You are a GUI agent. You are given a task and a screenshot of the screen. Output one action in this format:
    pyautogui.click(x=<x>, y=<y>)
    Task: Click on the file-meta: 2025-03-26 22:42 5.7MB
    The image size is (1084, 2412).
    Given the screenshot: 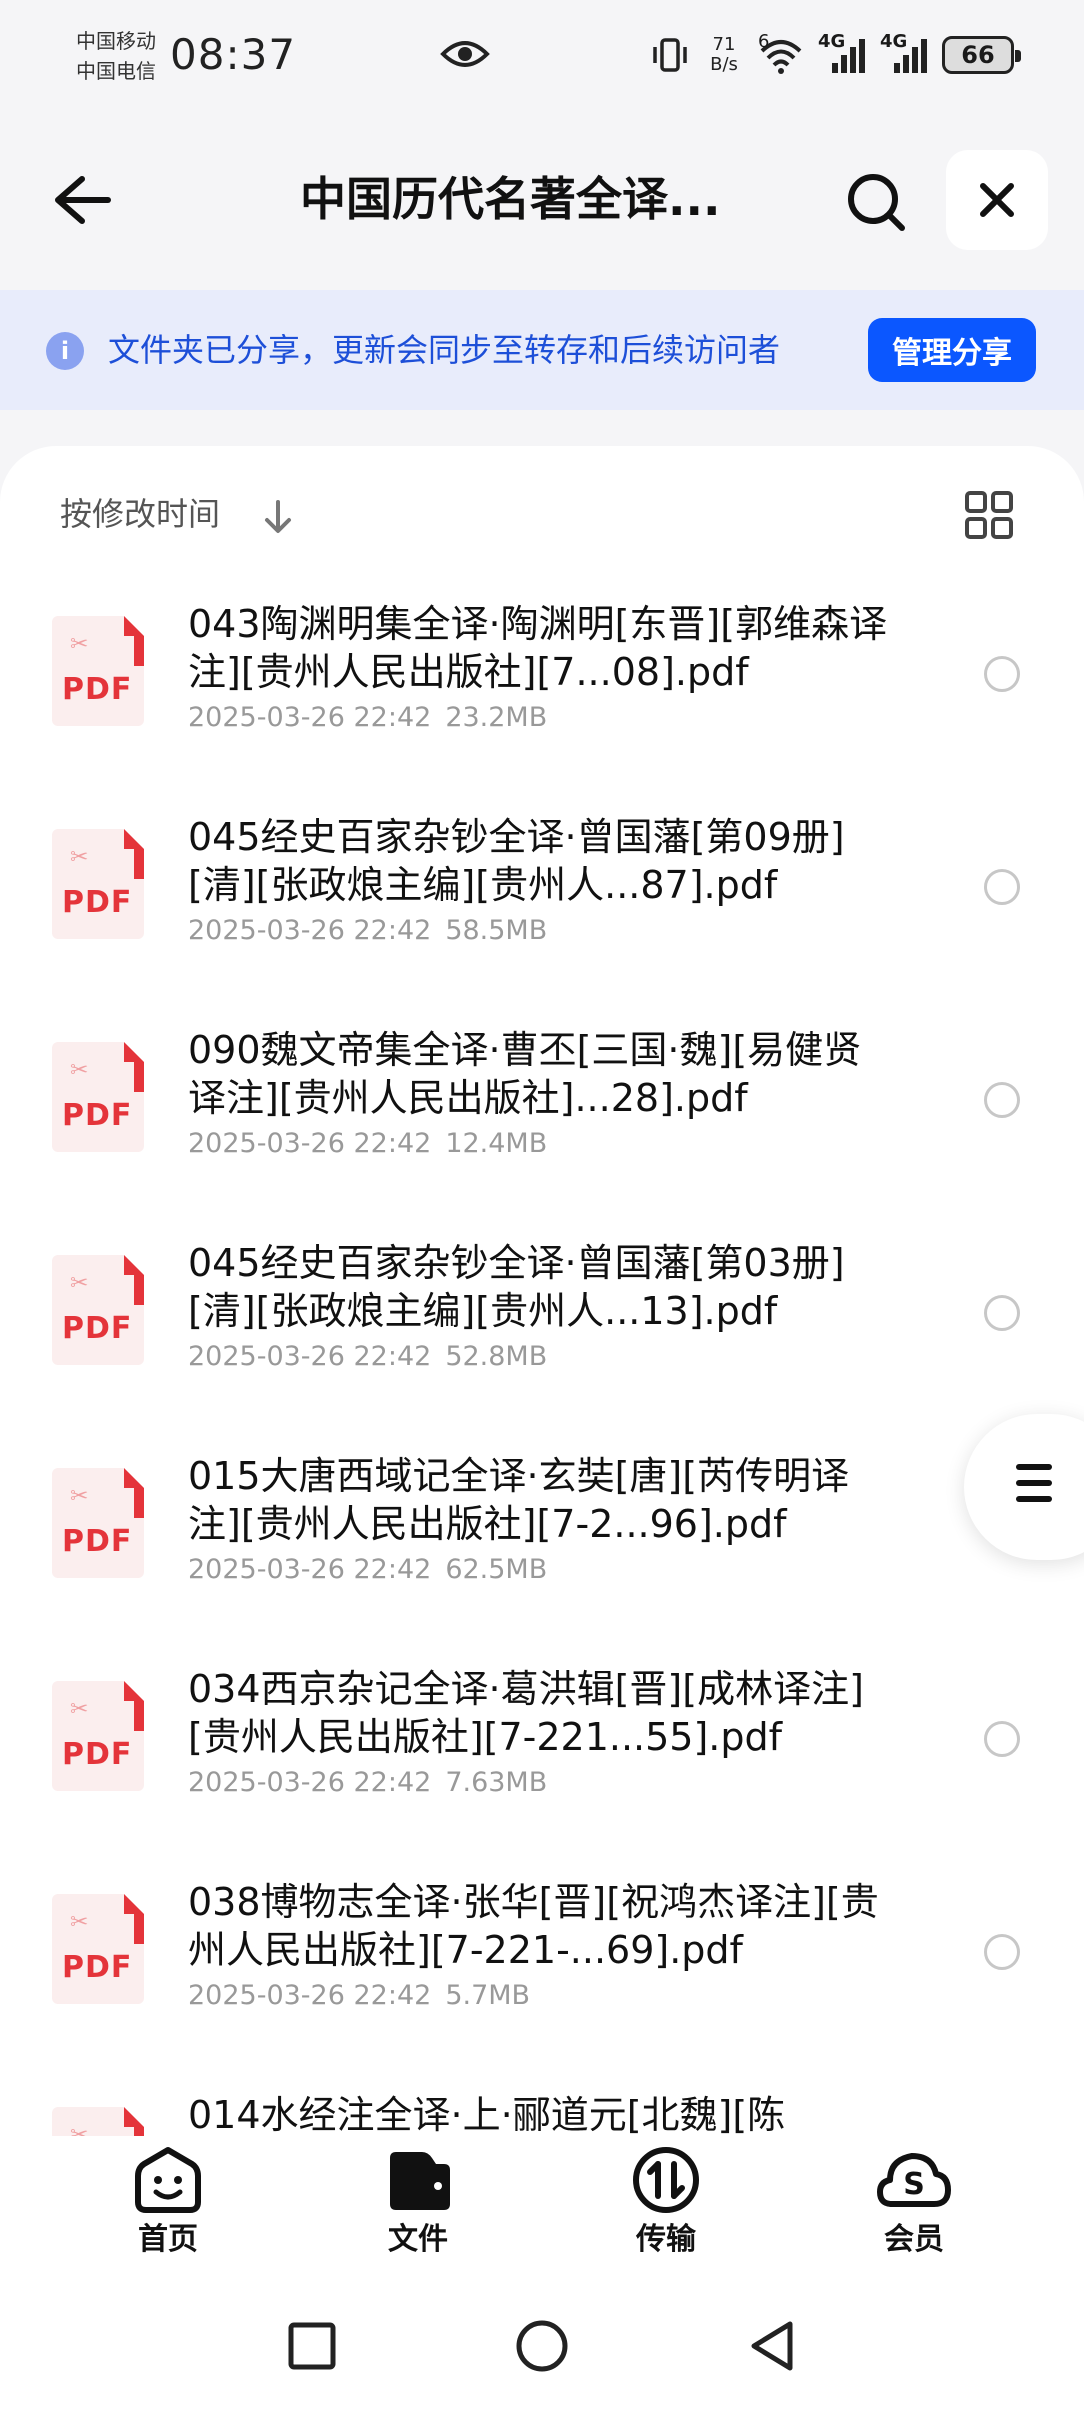 What is the action you would take?
    pyautogui.click(x=366, y=1996)
    